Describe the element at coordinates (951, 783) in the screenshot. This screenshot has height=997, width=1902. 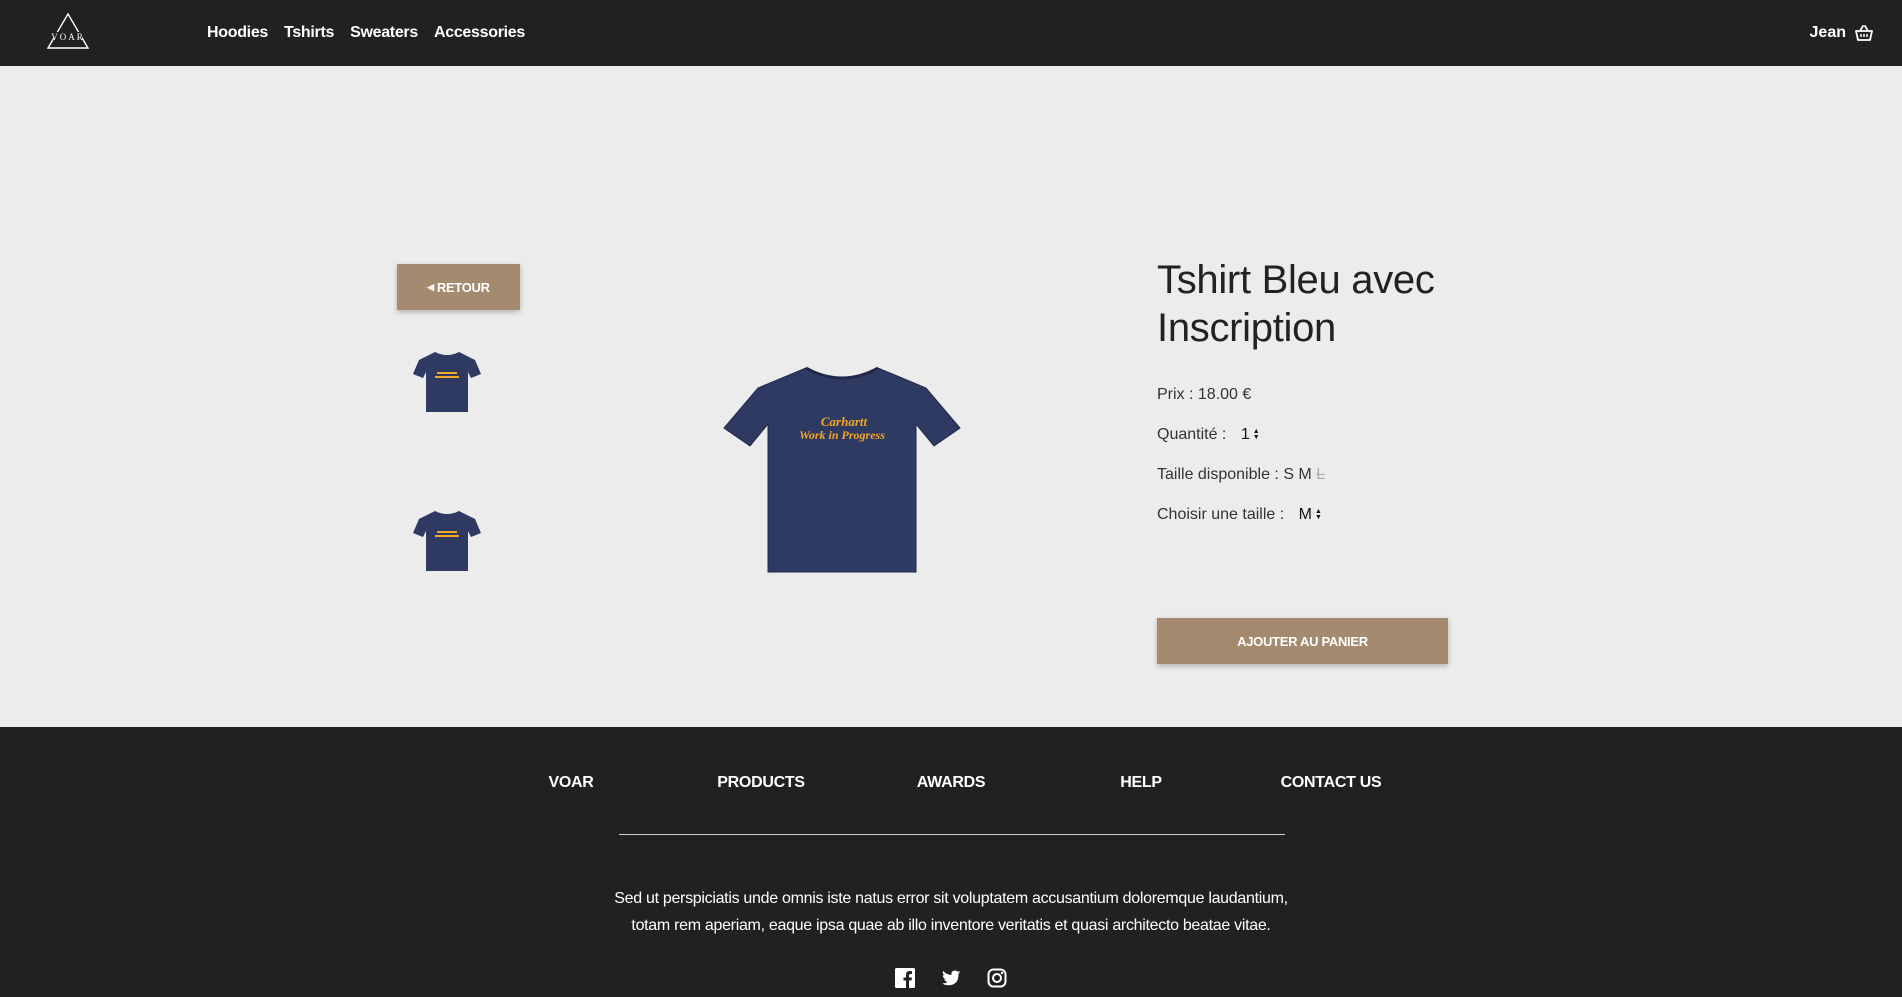
I see `footer-link-awards: AWARDS` at that location.